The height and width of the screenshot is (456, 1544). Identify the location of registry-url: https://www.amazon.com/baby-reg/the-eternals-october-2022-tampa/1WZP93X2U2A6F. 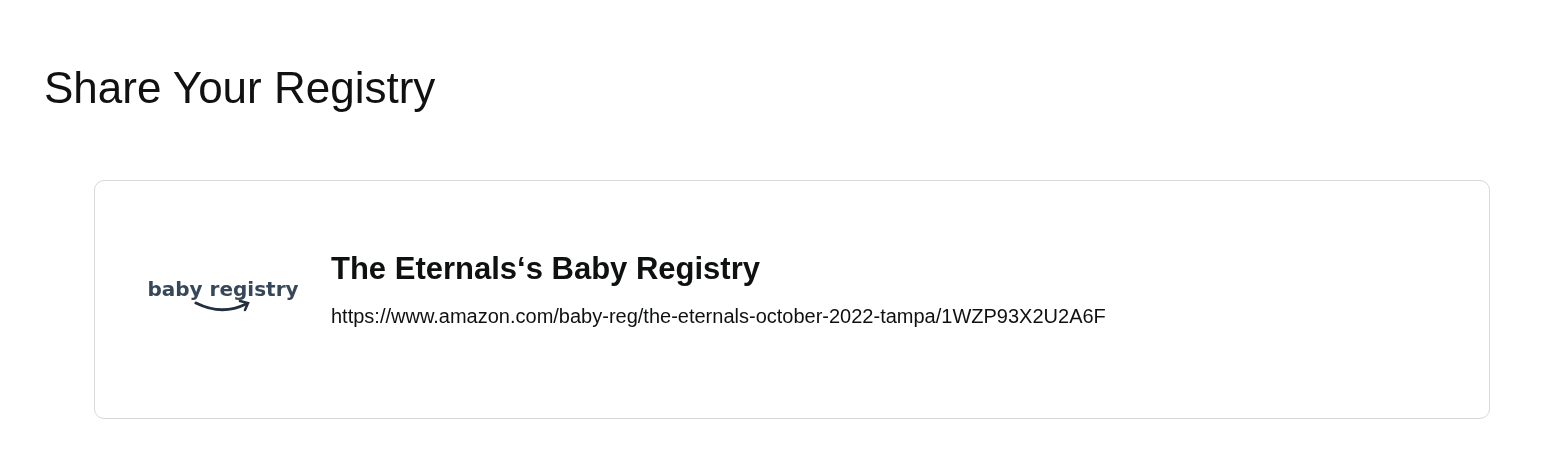
(718, 316).